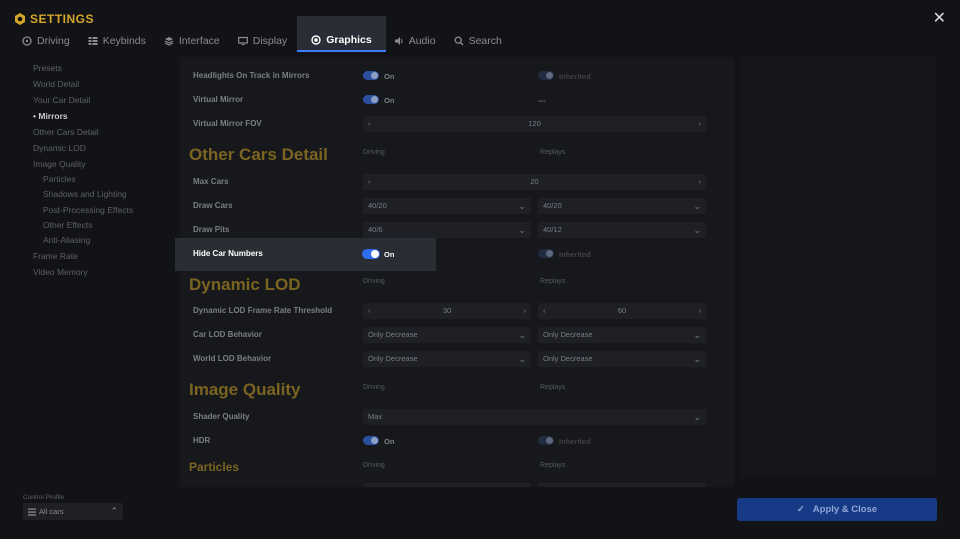 This screenshot has width=960, height=539. What do you see at coordinates (27, 41) in the screenshot?
I see `steering-wheel-icon` at bounding box center [27, 41].